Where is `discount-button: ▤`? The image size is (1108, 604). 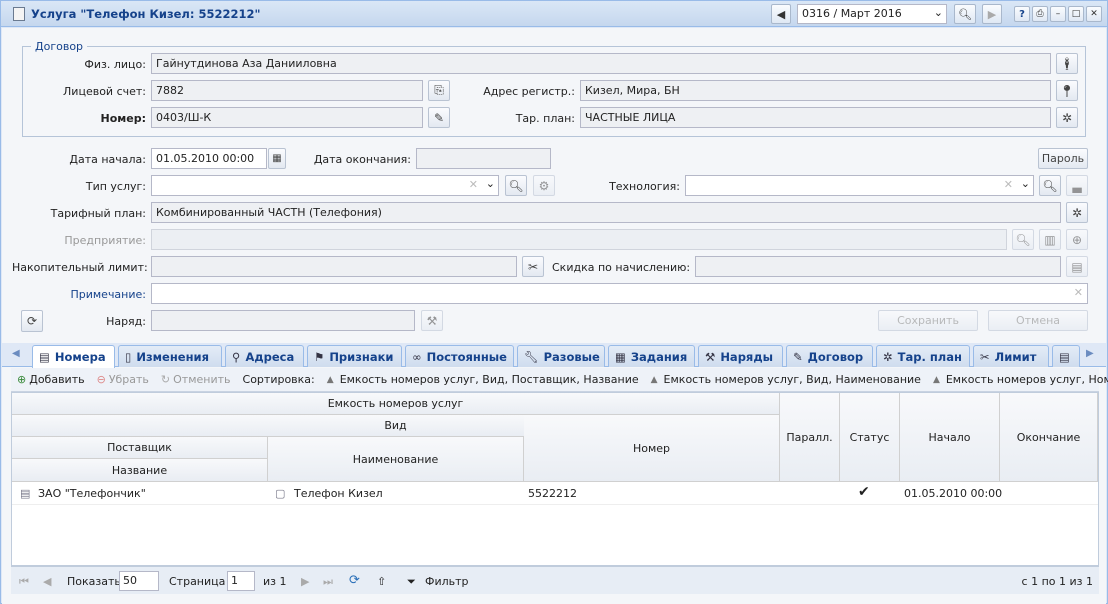
discount-button: ▤ is located at coordinates (1077, 266).